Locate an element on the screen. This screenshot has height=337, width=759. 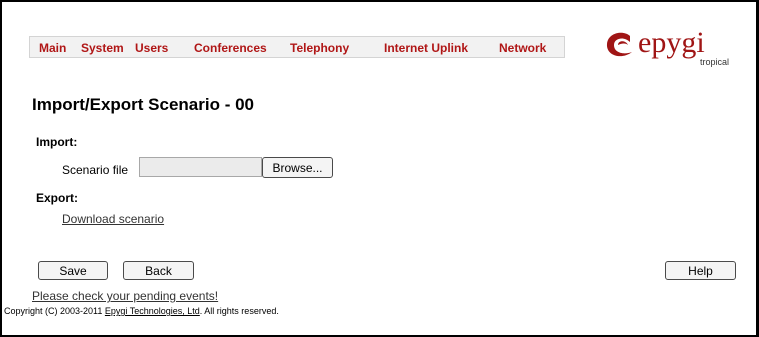
copyright-suffix: . All rights reserved. is located at coordinates (239, 311).